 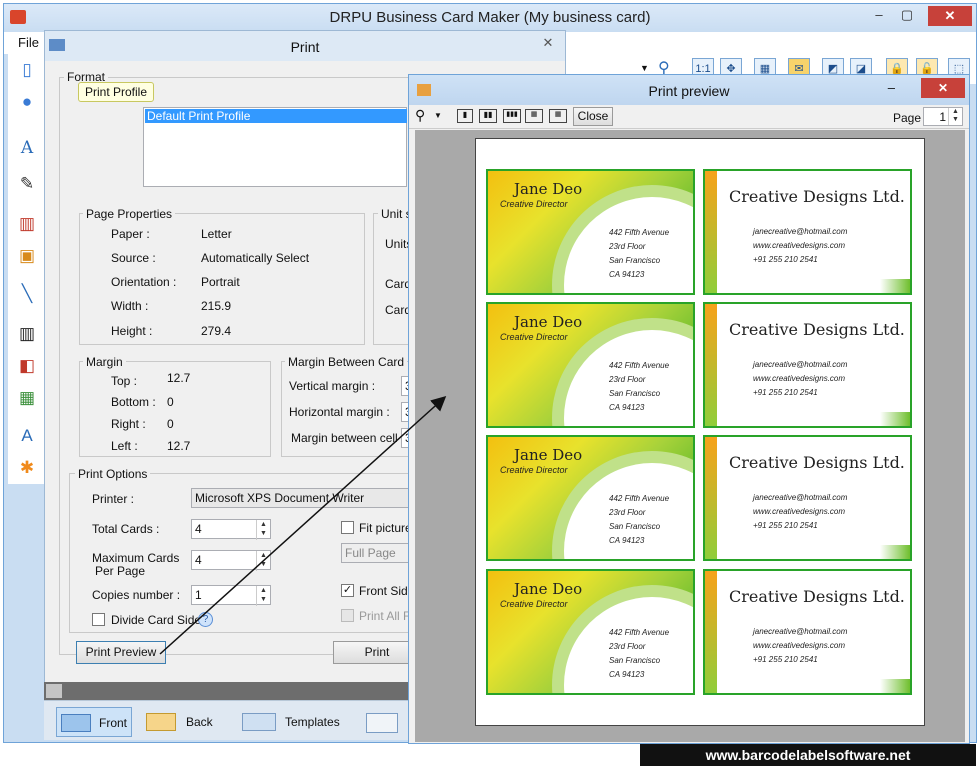 I want to click on zoom-dropdown-icon: ▼, so click(x=438, y=115).